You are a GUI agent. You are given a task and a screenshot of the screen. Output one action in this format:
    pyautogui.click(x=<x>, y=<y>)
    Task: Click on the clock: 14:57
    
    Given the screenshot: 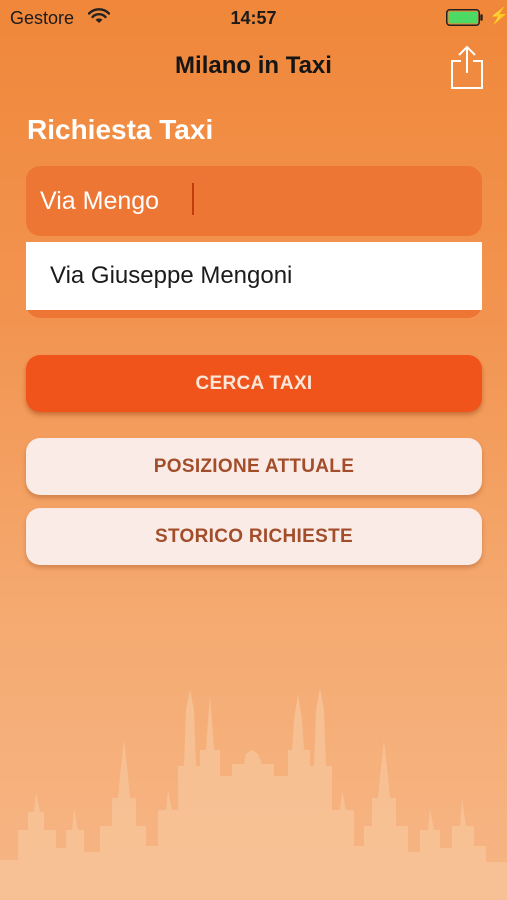 What is the action you would take?
    pyautogui.click(x=253, y=18)
    